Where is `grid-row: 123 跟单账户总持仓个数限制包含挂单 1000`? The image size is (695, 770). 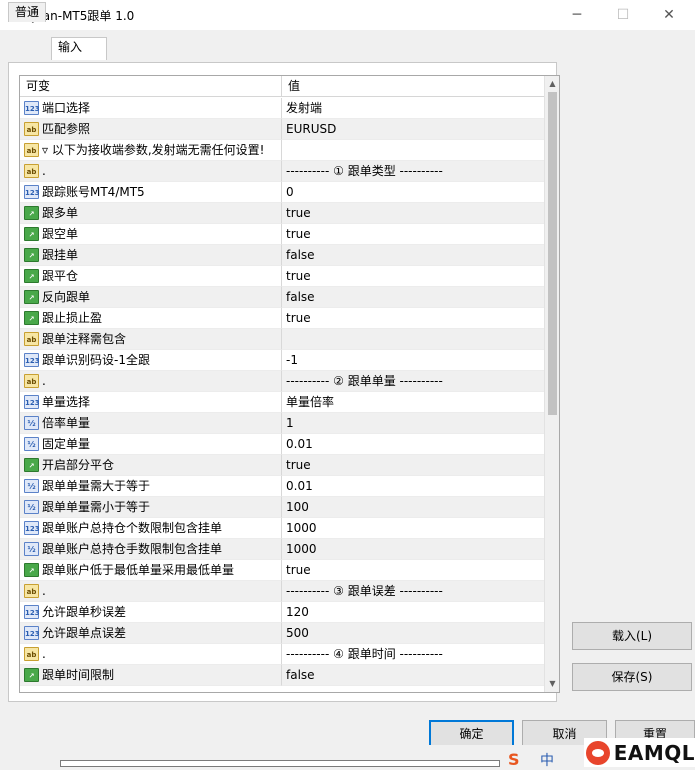
grid-row: 123 跟单账户总持仓个数限制包含挂单 1000 is located at coordinates (282, 528).